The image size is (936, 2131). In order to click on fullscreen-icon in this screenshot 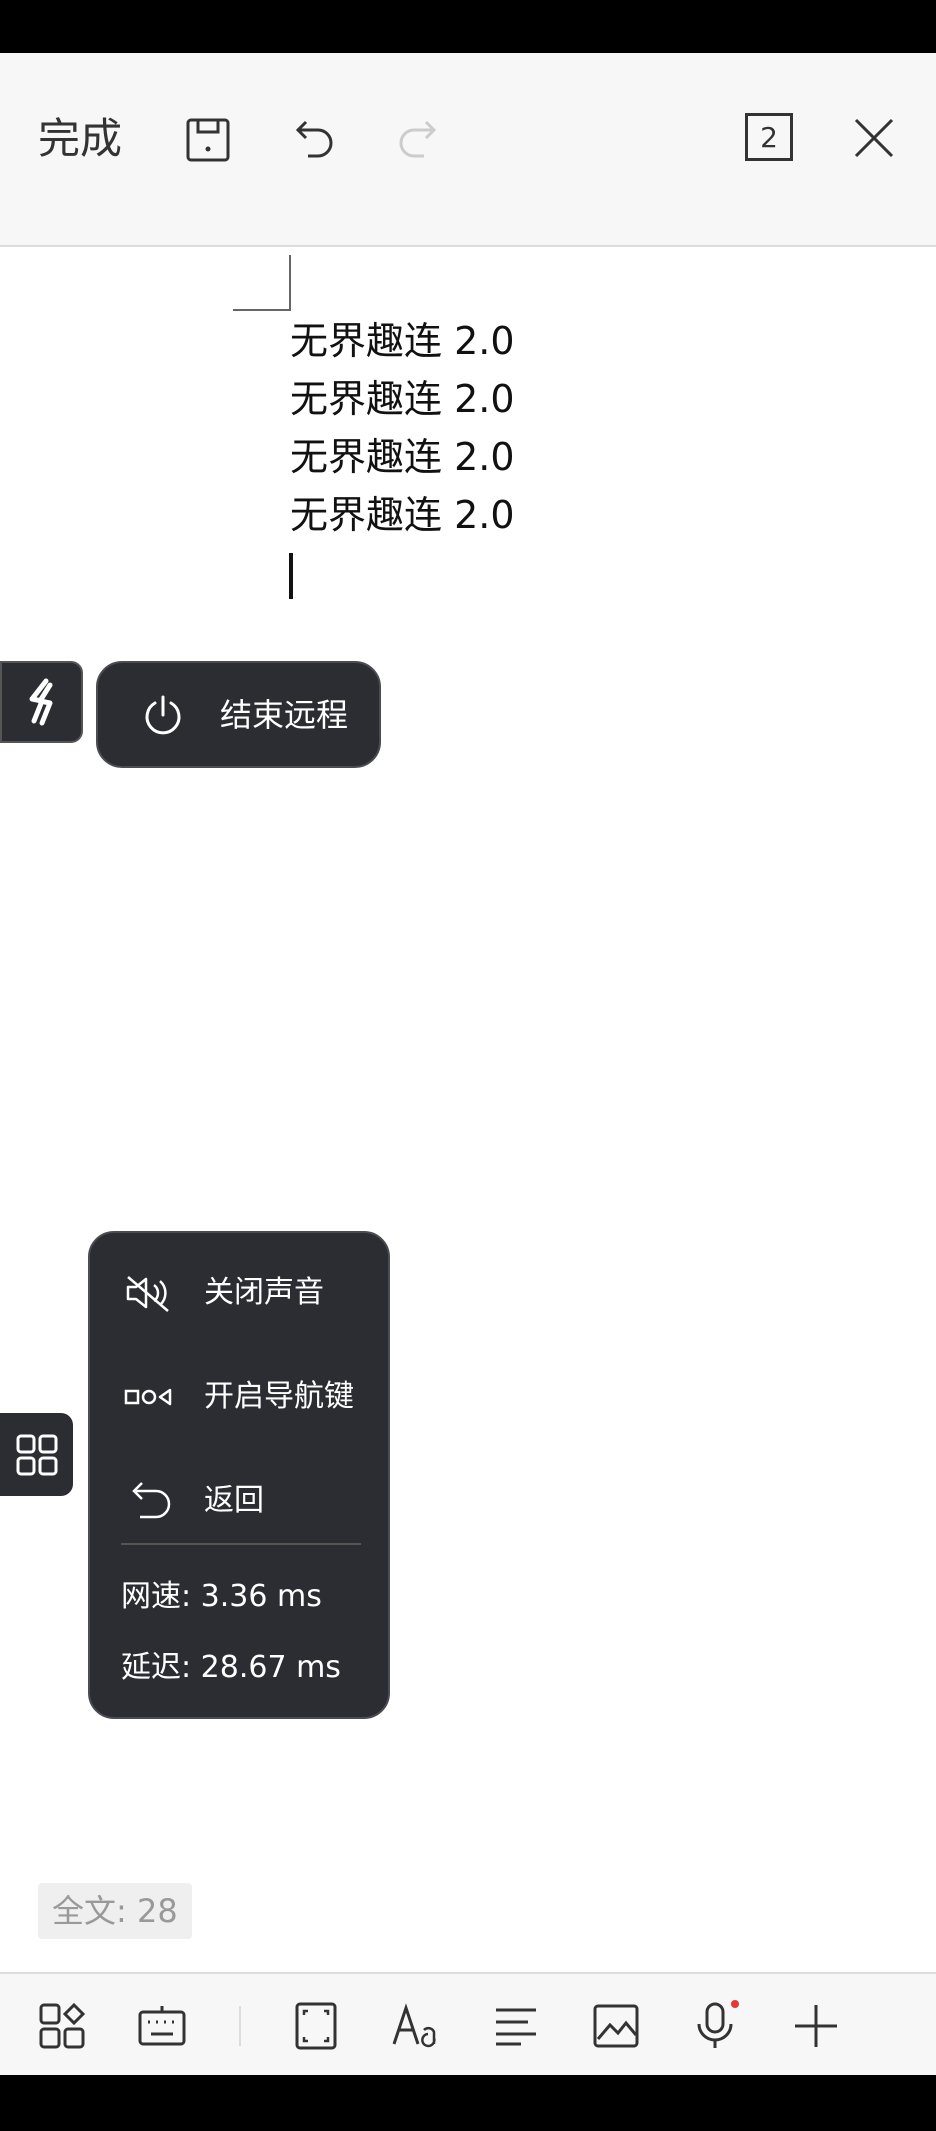, I will do `click(316, 2026)`.